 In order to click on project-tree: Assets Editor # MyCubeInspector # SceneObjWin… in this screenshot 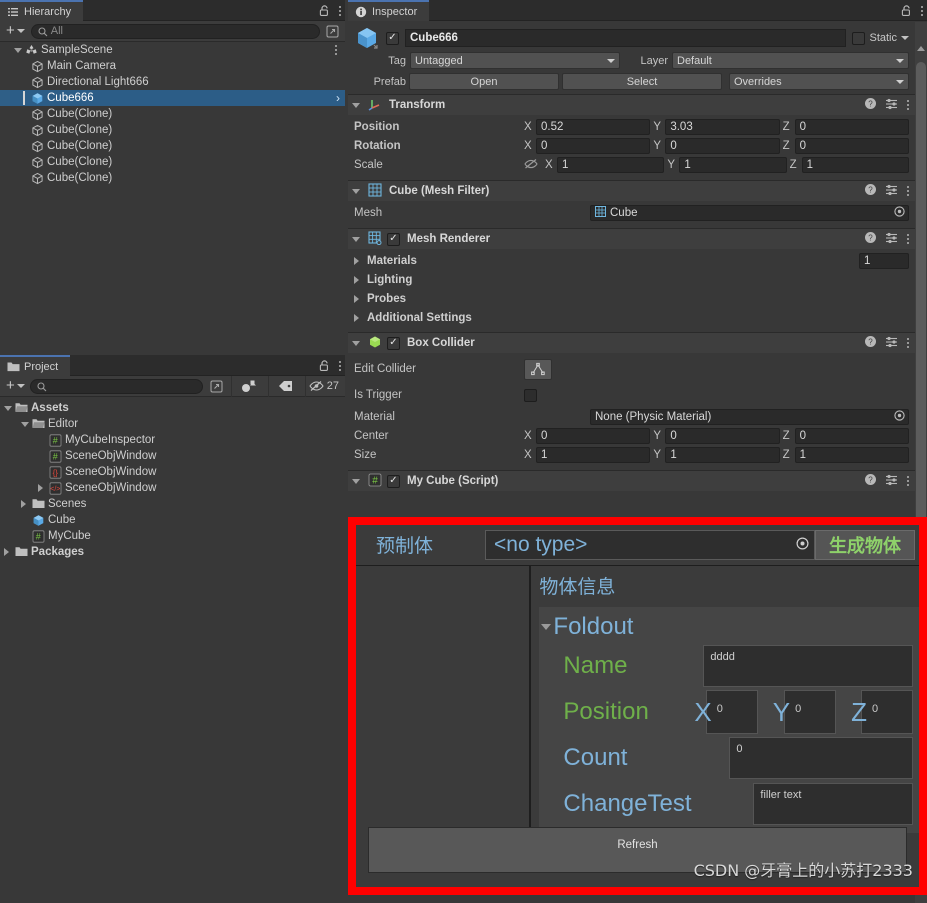, I will do `click(172, 478)`.